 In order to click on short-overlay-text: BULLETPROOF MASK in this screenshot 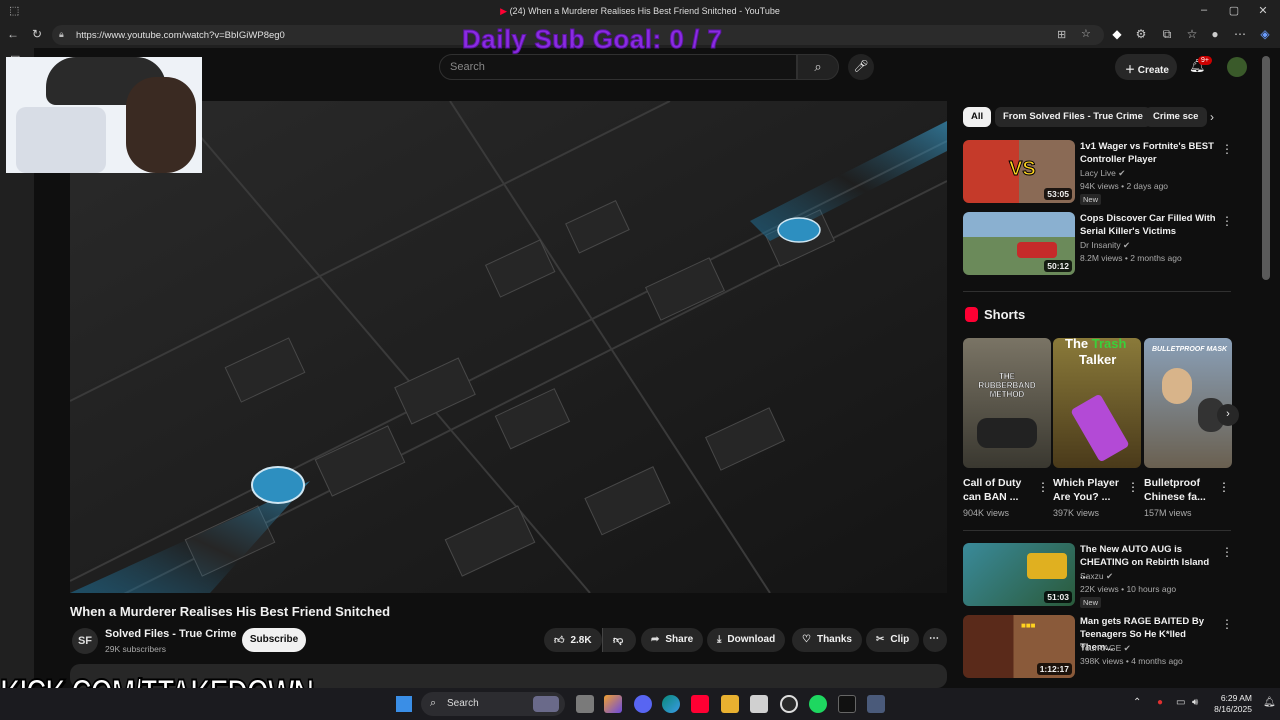, I will do `click(1190, 349)`.